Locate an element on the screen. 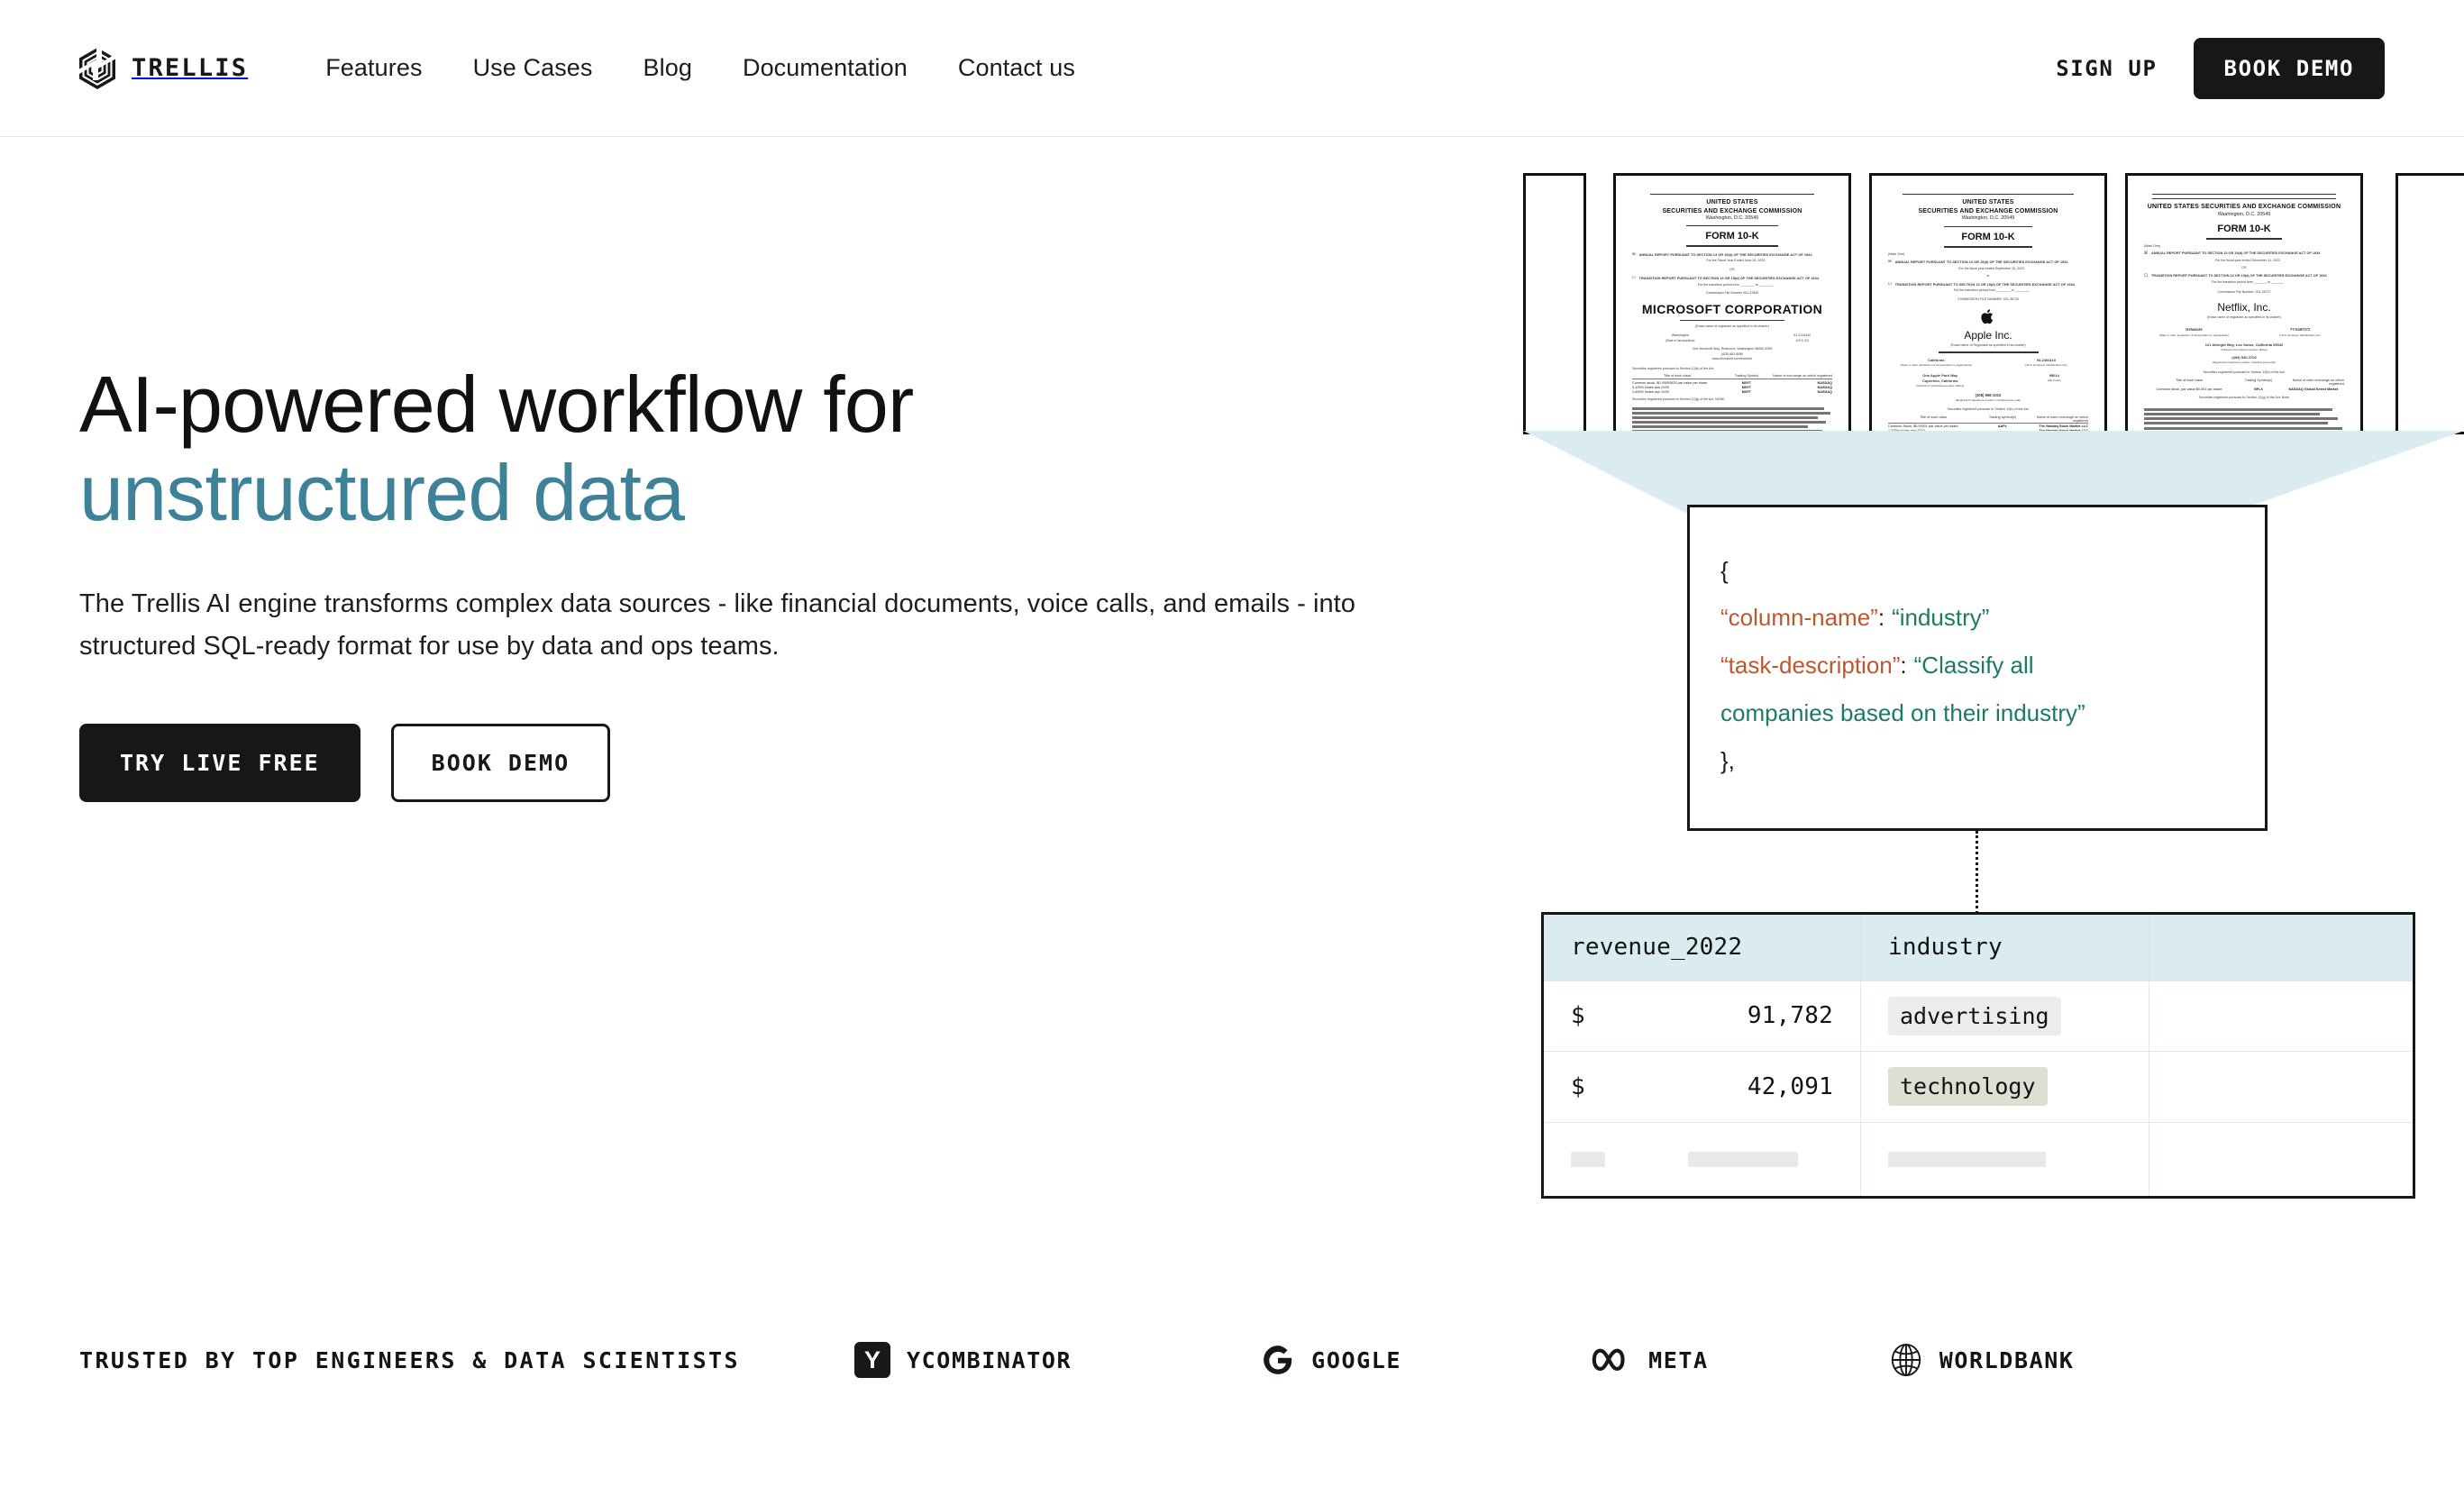 The height and width of the screenshot is (1487, 2464). headline-line-2-accent: unstructured data is located at coordinates (382, 492).